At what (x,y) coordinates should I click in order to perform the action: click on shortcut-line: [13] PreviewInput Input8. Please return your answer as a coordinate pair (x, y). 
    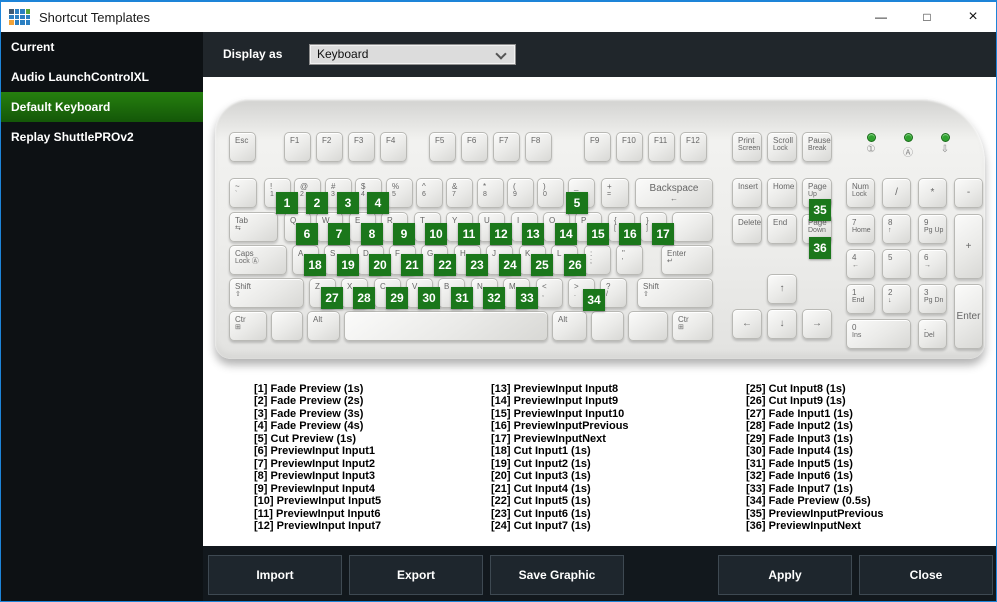
    Looking at the image, I should click on (555, 389).